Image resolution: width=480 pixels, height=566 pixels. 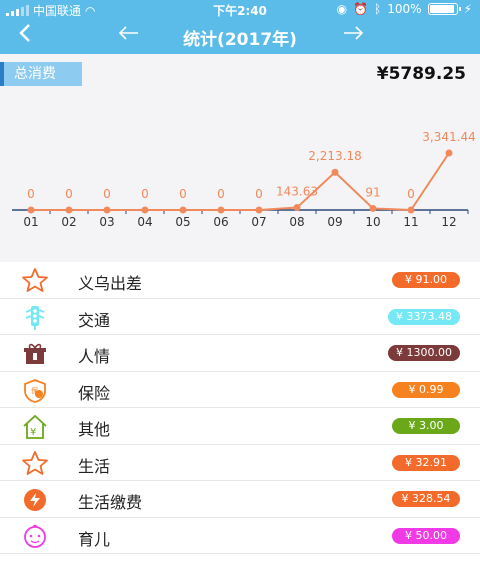 What do you see at coordinates (110, 502) in the screenshot?
I see `category-name: 生活缴费` at bounding box center [110, 502].